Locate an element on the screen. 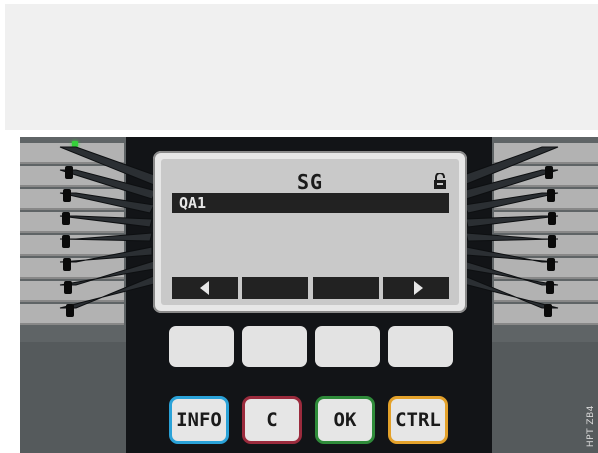 Image resolution: width=598 pixels, height=453 pixels. softkey-bar is located at coordinates (310, 288).